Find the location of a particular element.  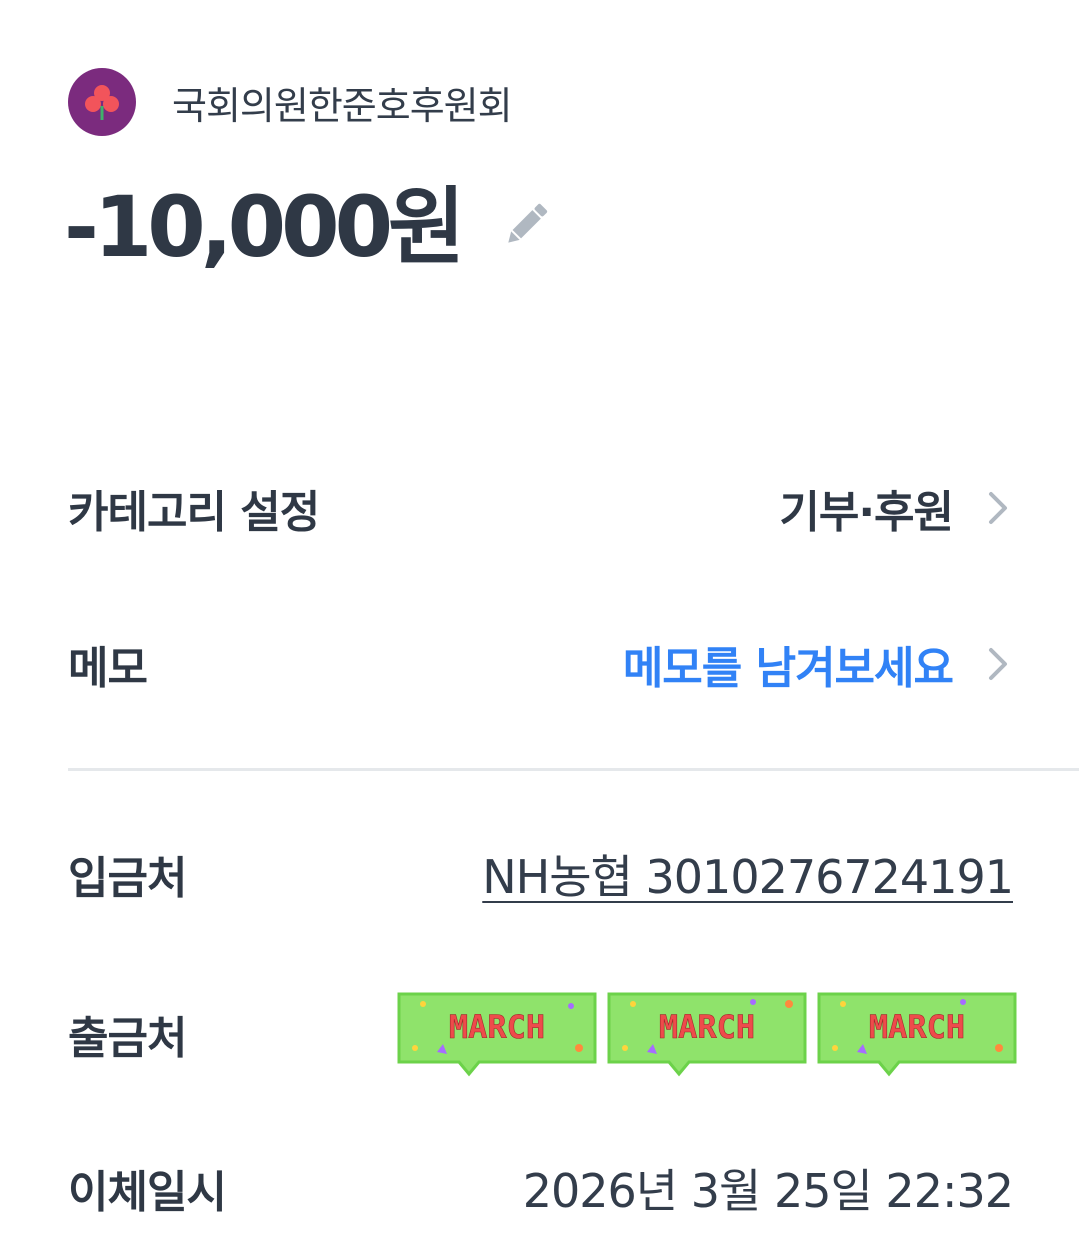

pencil-icon is located at coordinates (528, 223).